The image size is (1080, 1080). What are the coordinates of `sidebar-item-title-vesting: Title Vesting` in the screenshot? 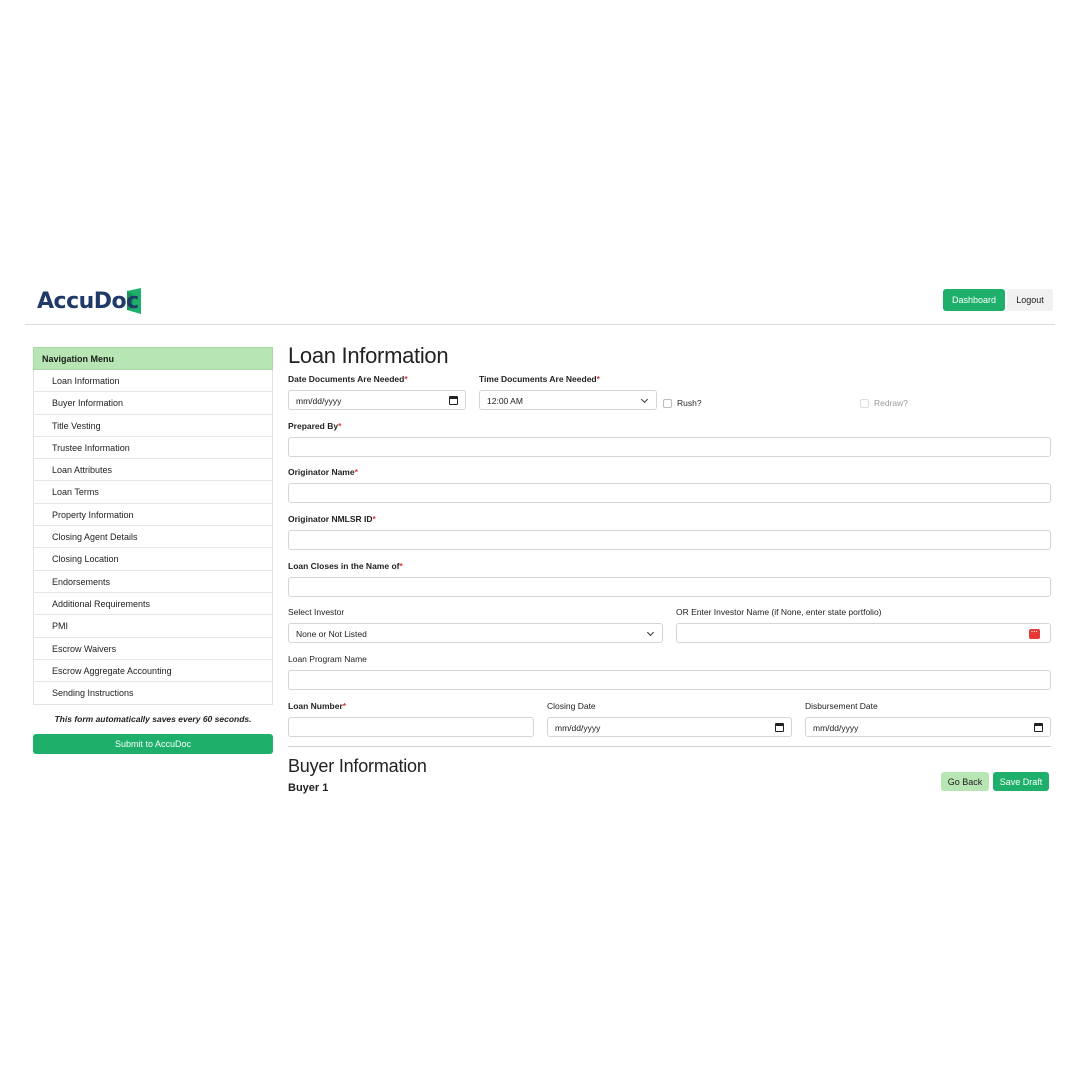 It's located at (153, 426).